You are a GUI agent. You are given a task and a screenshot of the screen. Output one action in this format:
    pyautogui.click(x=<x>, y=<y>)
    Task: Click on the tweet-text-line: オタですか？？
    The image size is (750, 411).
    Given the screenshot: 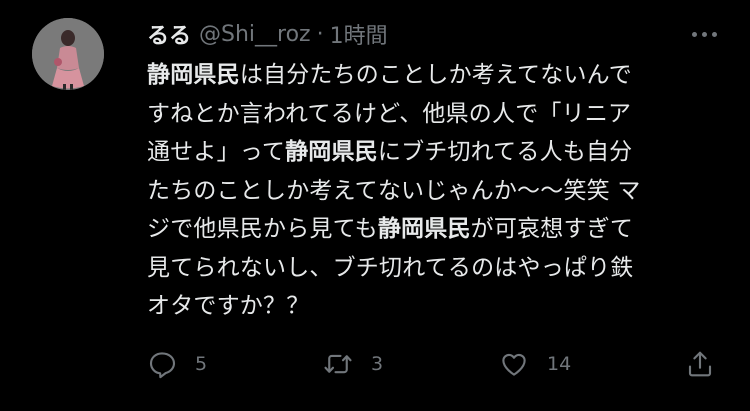 What is the action you would take?
    pyautogui.click(x=432, y=306)
    